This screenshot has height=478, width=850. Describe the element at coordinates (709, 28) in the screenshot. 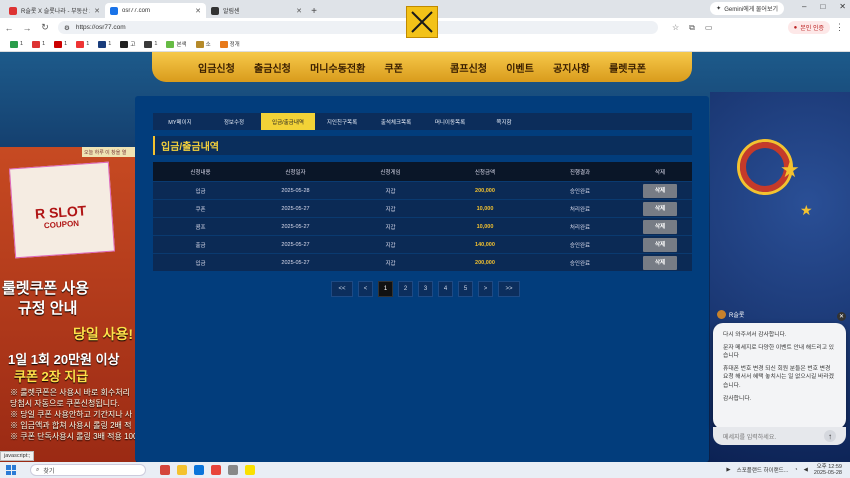

I see `sidepanel-icon: ▭` at that location.